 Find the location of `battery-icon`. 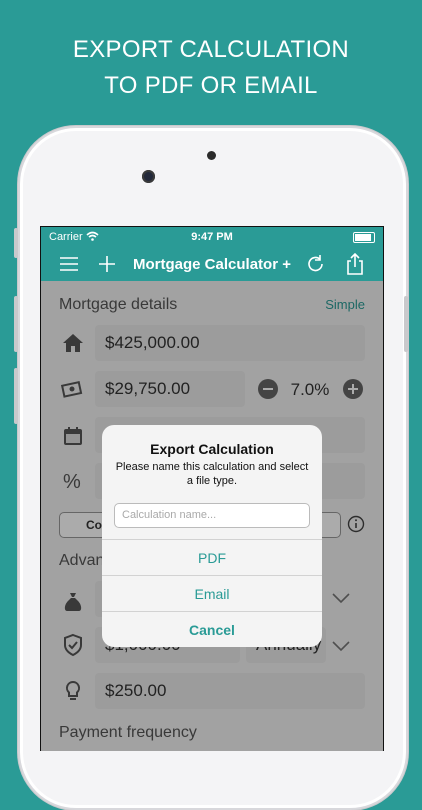

battery-icon is located at coordinates (364, 237).